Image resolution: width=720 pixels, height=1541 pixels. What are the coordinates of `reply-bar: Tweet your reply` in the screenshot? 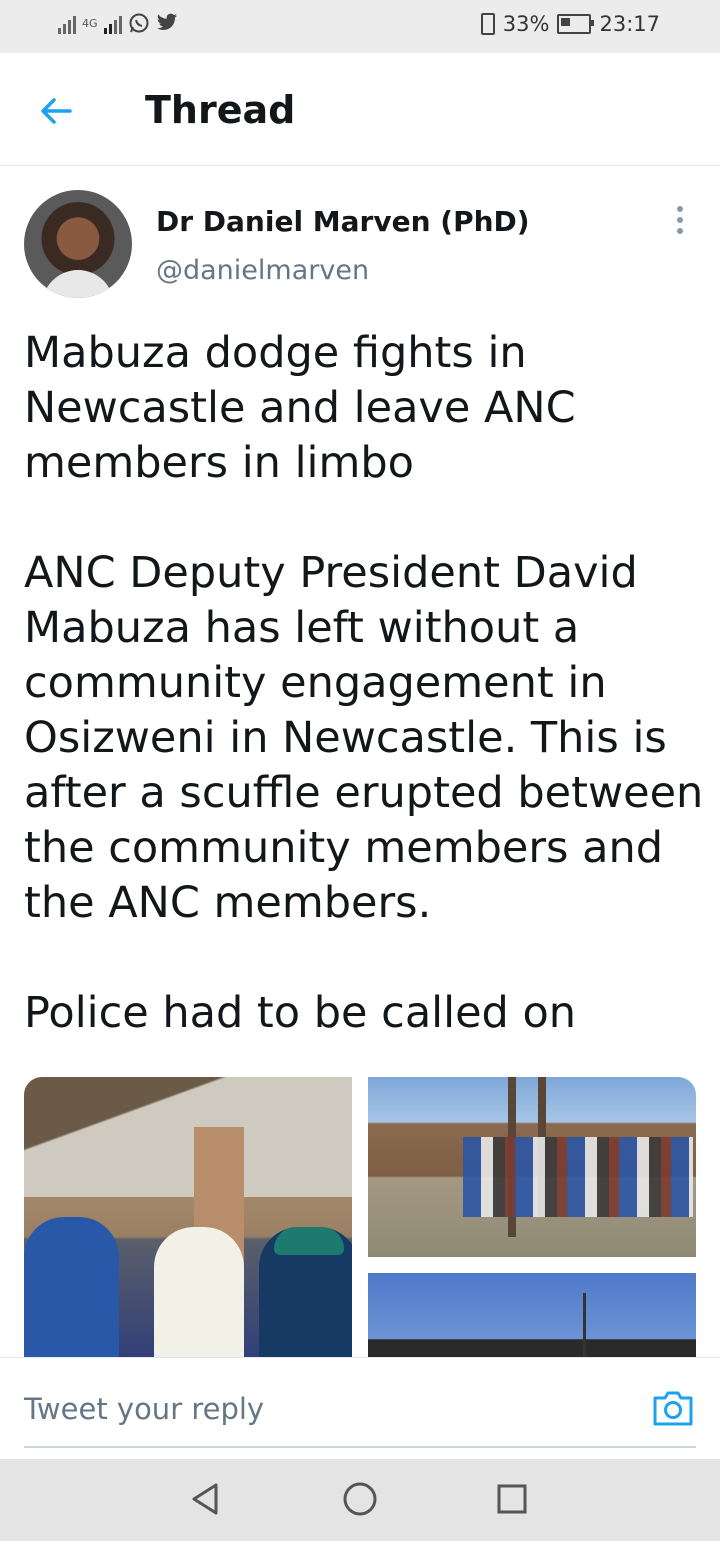 It's located at (360, 1407).